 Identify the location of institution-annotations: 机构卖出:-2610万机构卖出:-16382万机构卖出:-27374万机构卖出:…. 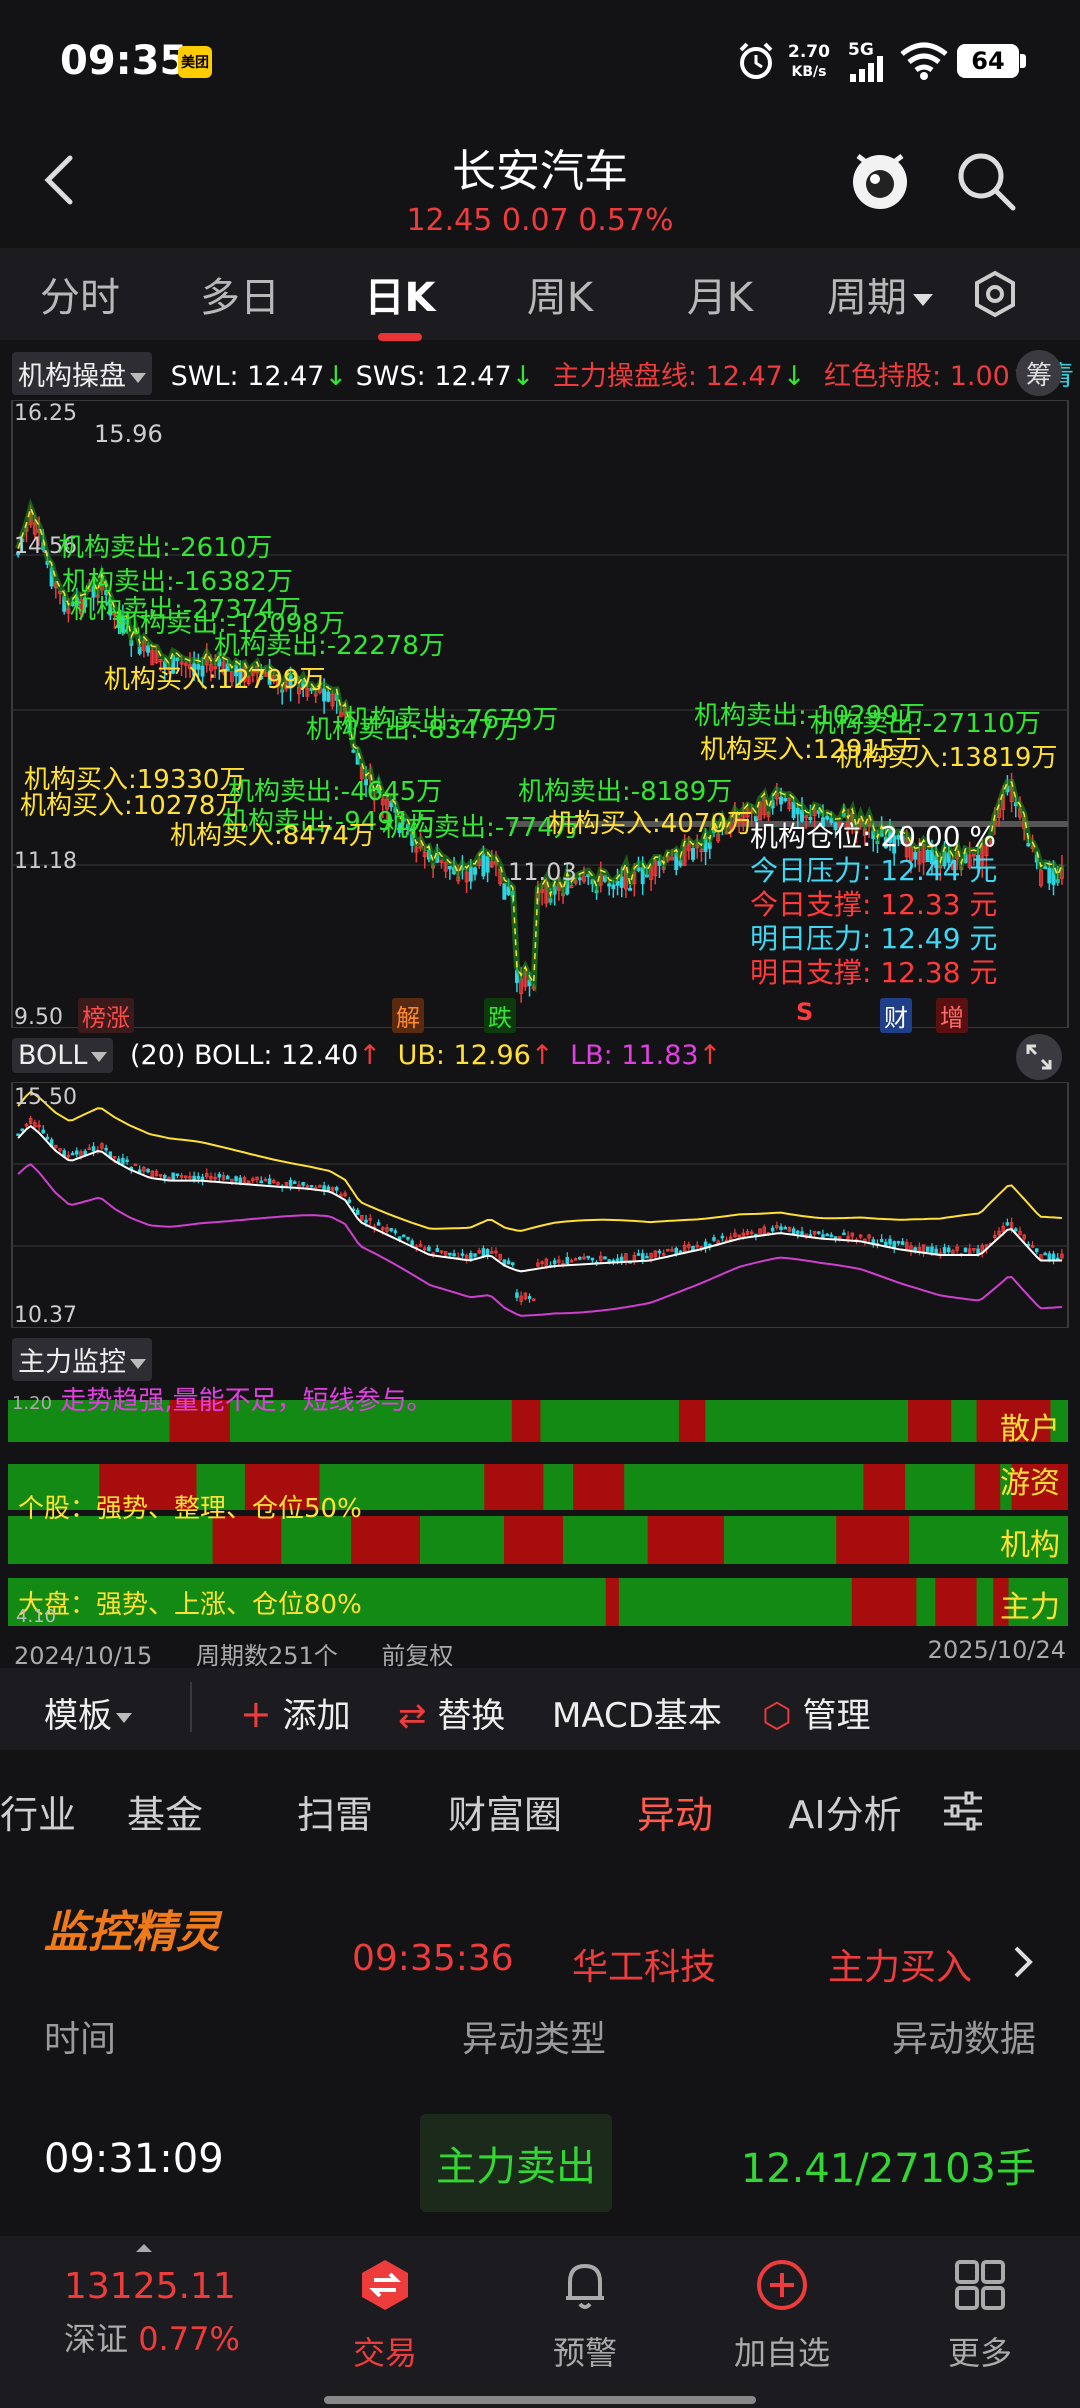
(538, 692).